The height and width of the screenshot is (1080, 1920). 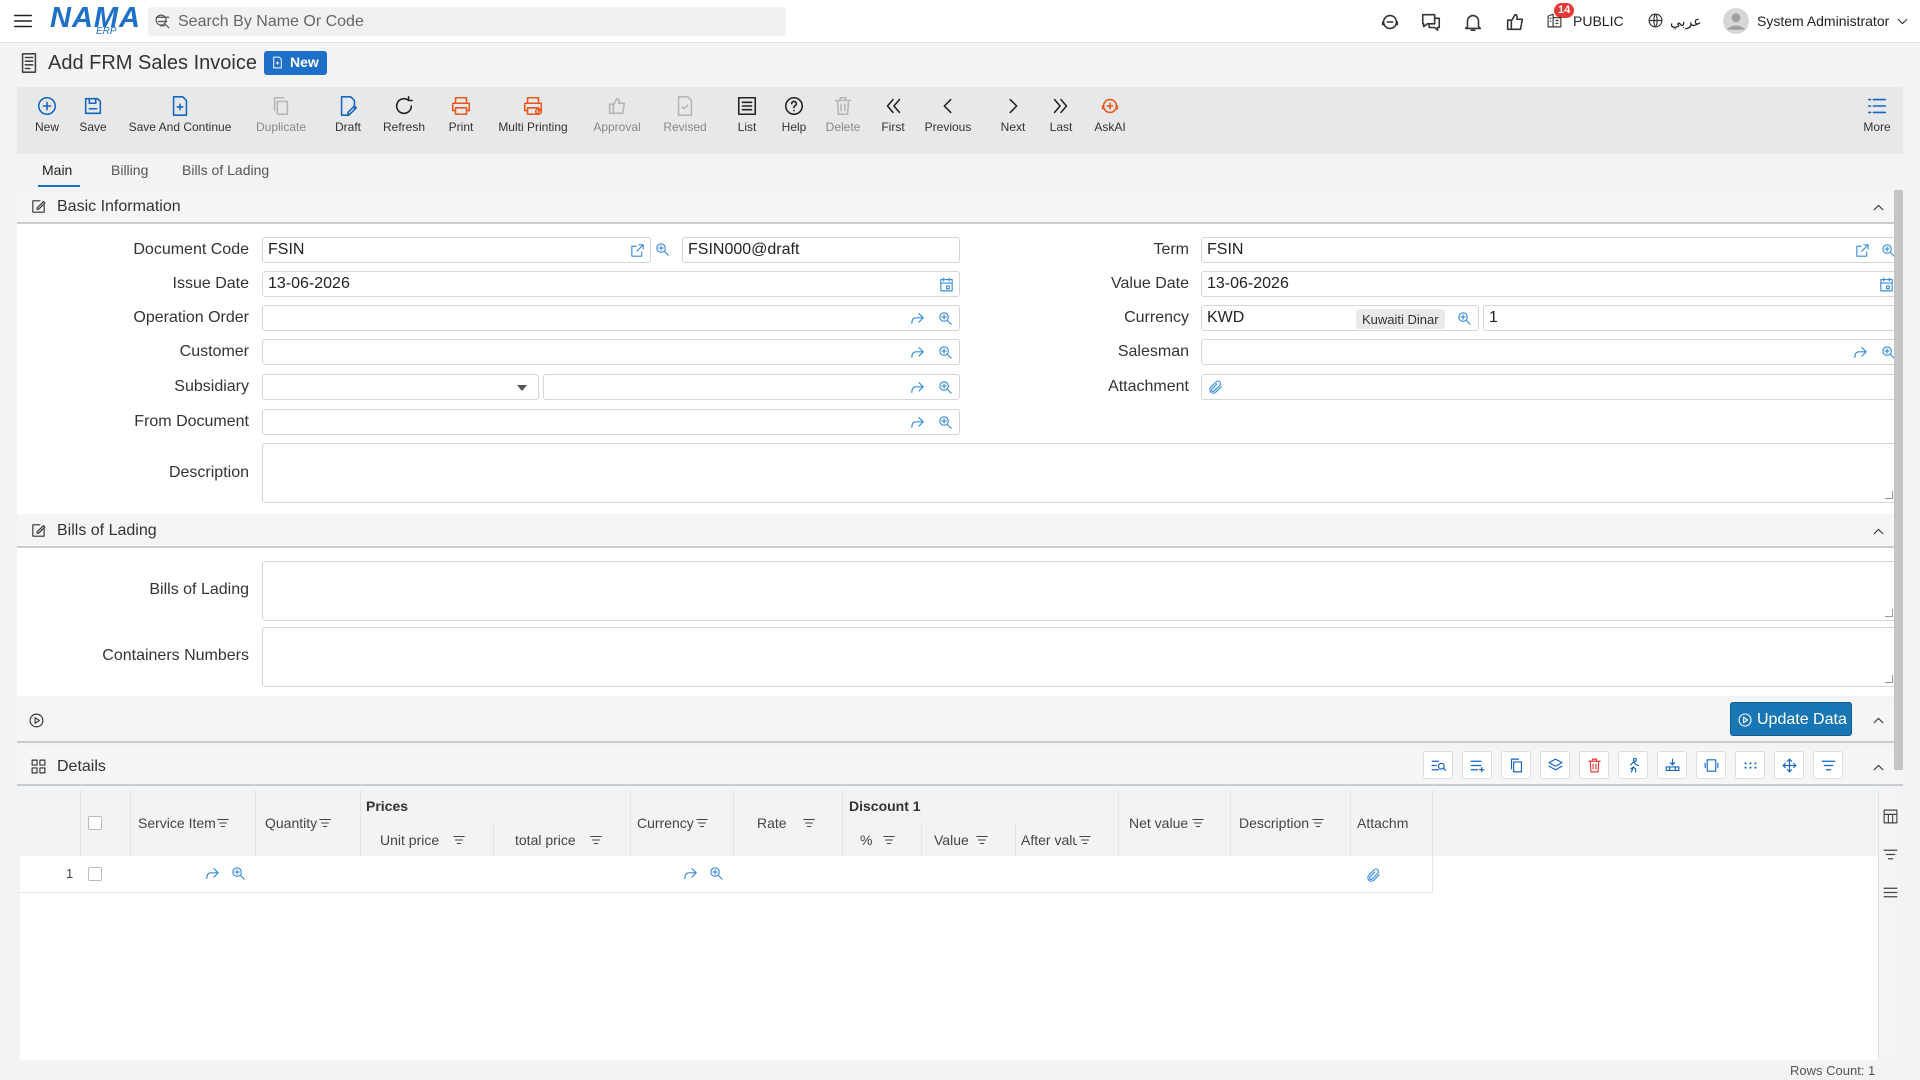 What do you see at coordinates (458, 21) in the screenshot?
I see `search-input` at bounding box center [458, 21].